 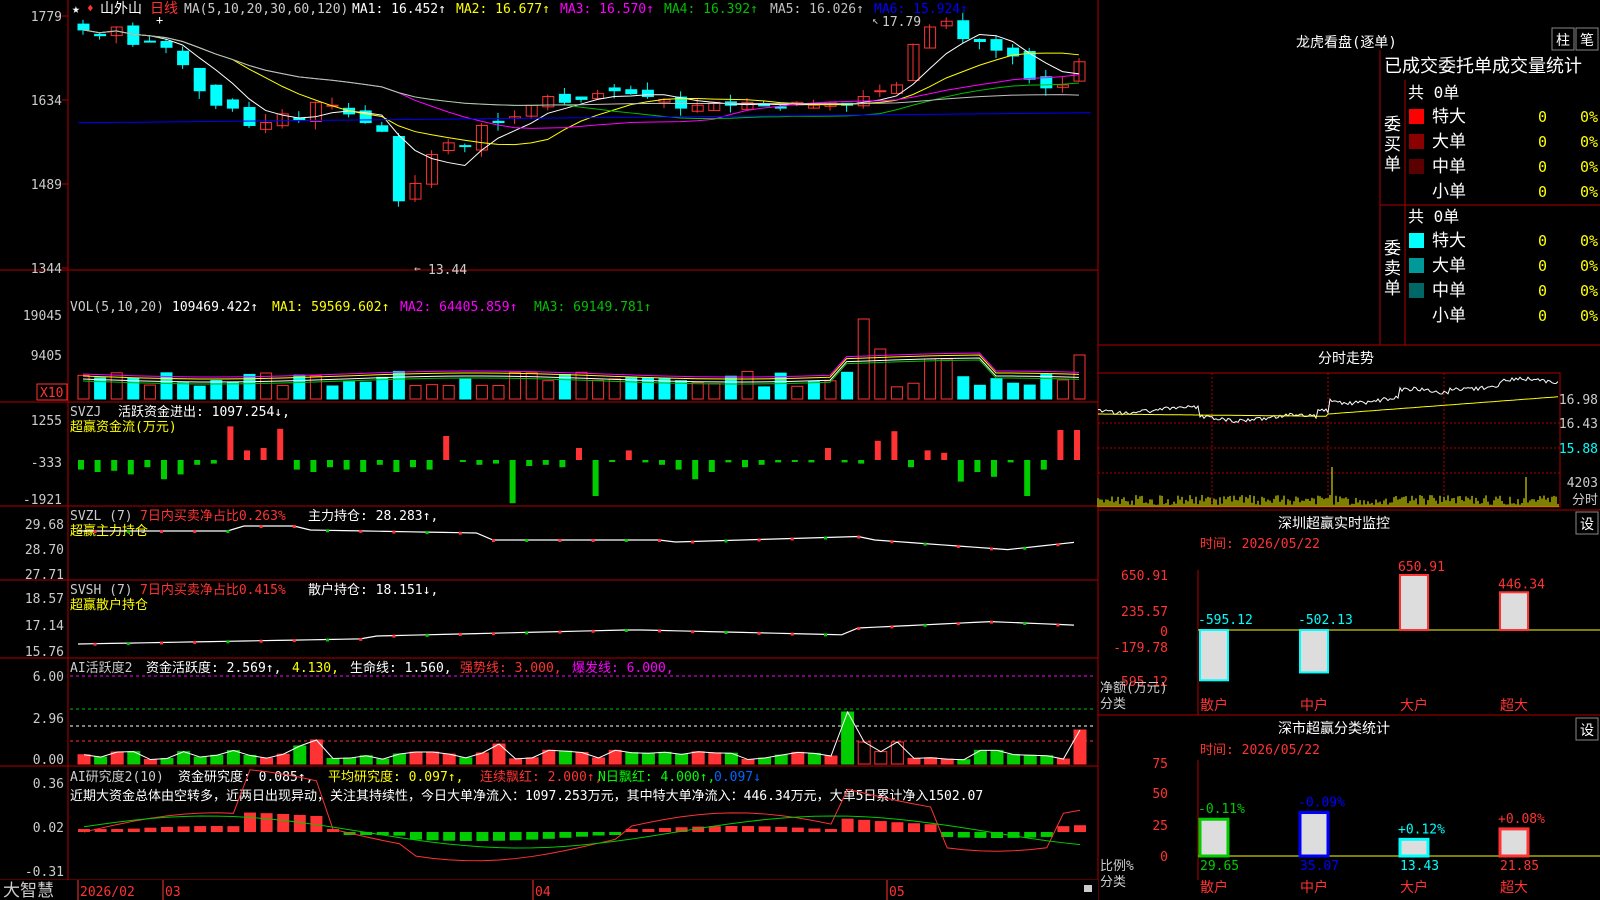 What do you see at coordinates (1160, 794) in the screenshot?
I see `stats-axis-label: 50` at bounding box center [1160, 794].